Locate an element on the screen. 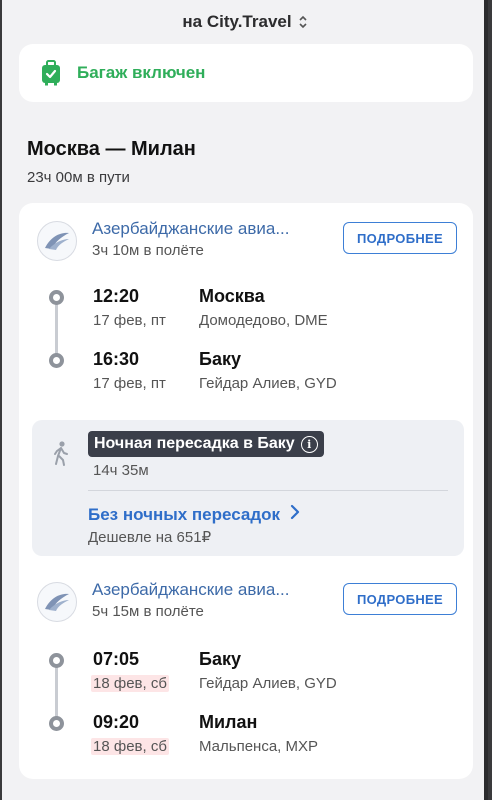 The width and height of the screenshot is (492, 800). source-selector: на City.Travel is located at coordinates (245, 22).